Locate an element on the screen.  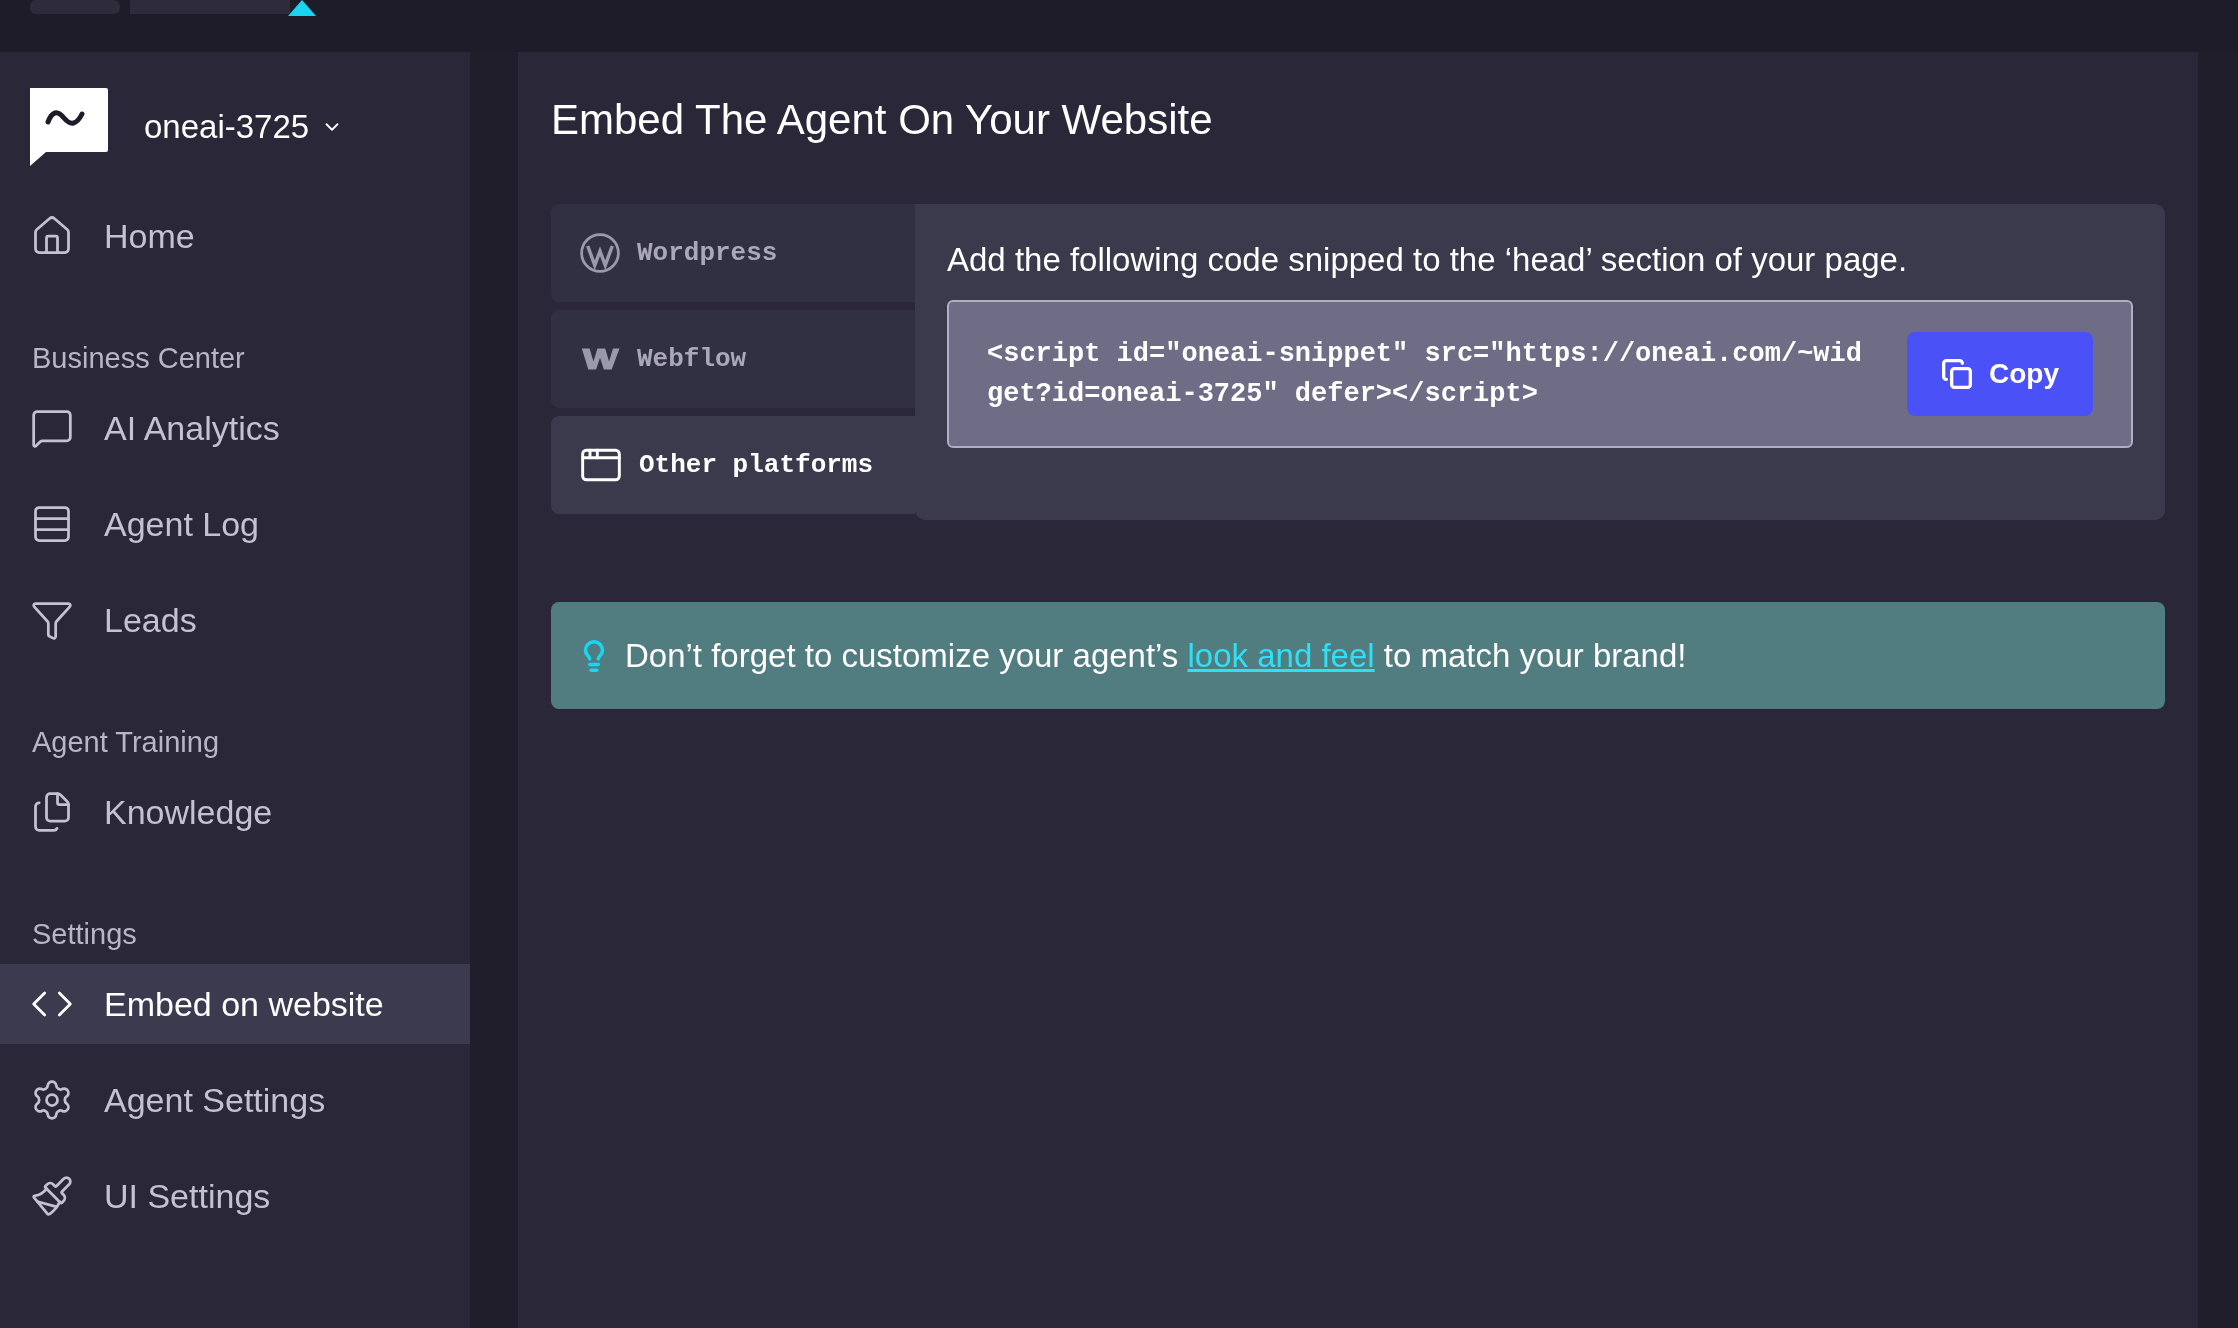
platform-tab: Wordpress is located at coordinates (733, 253).